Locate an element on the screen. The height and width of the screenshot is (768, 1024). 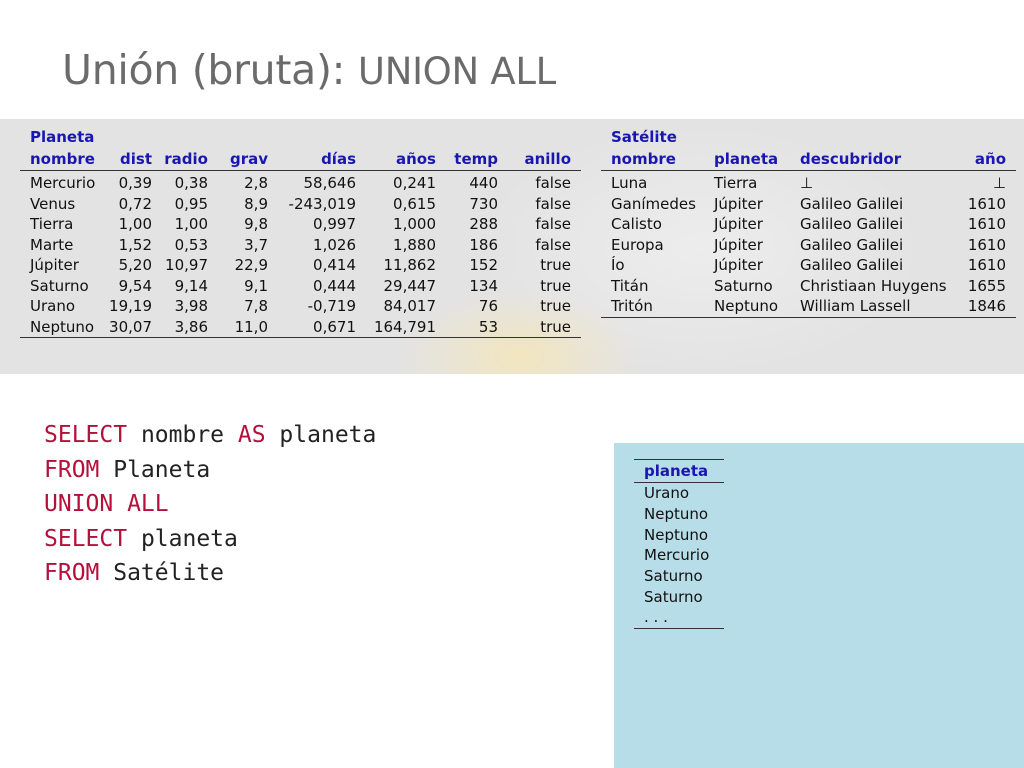
sql-text: Satélite is located at coordinates (162, 573).